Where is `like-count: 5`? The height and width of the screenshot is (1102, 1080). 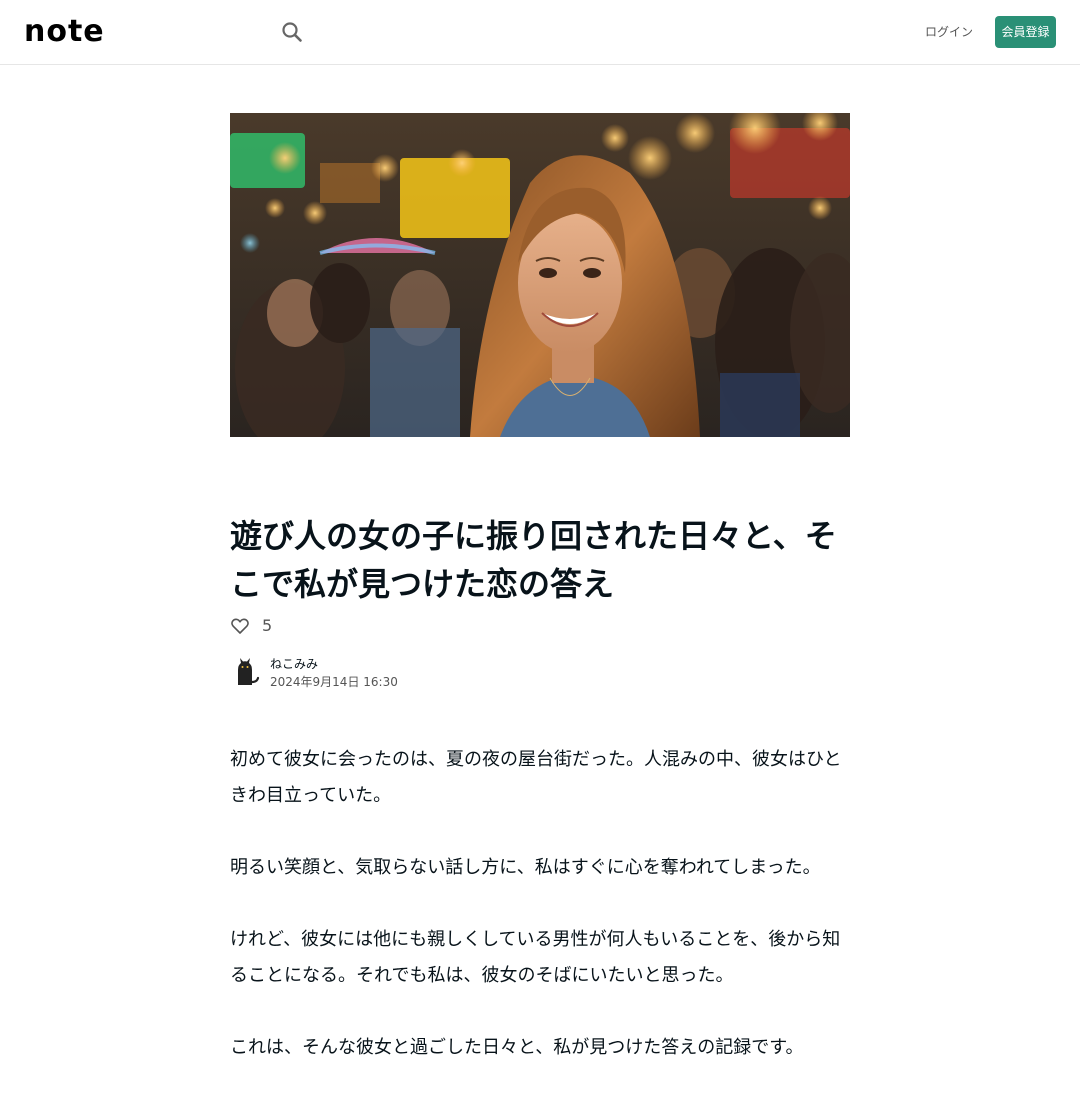
like-count: 5 is located at coordinates (267, 625).